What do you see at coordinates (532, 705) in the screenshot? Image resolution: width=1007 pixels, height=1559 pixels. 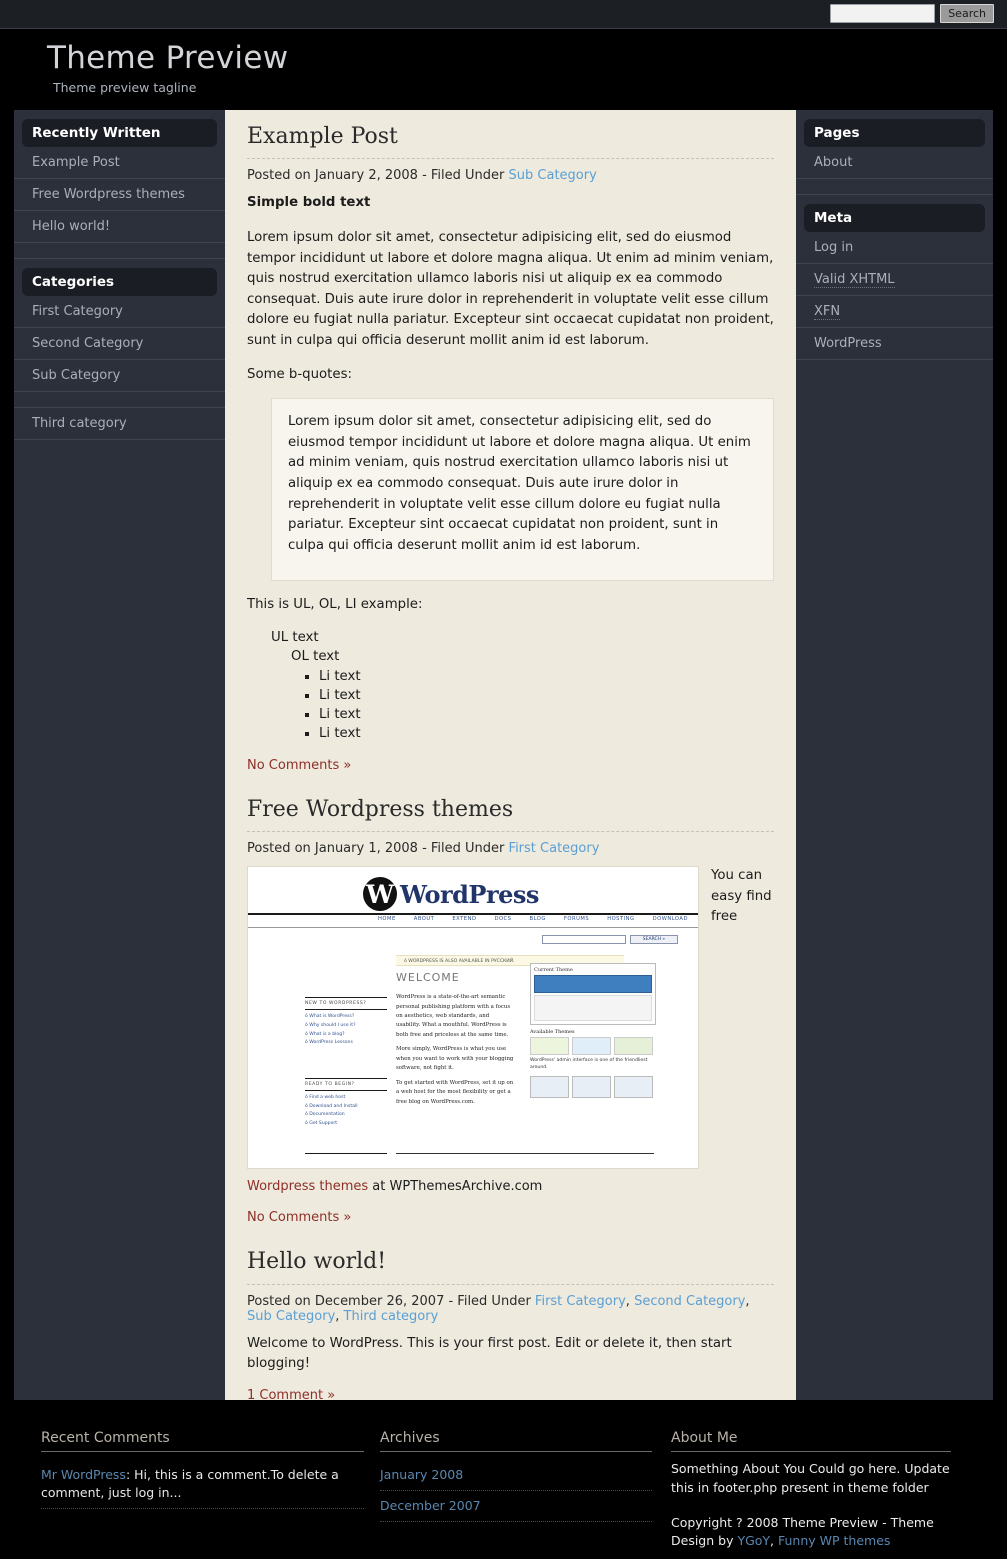 I see `demo-list-li: Li text Li text Li text Li text` at bounding box center [532, 705].